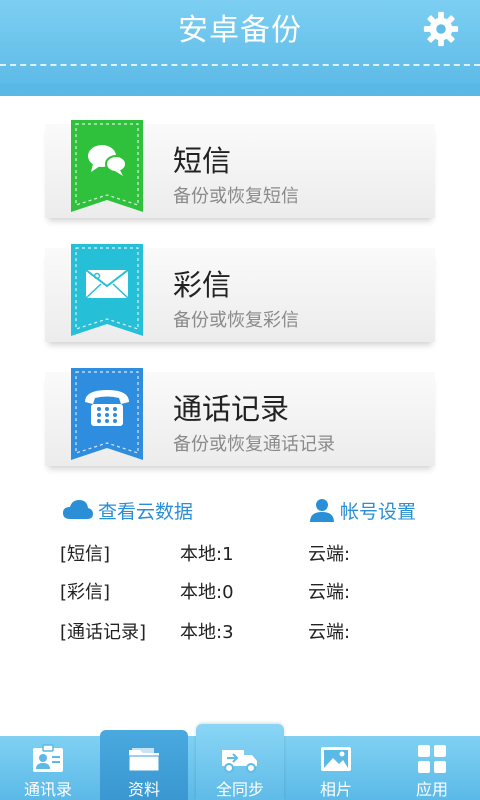 This screenshot has width=480, height=800. I want to click on tab-full-sync: 全同步, so click(240, 769).